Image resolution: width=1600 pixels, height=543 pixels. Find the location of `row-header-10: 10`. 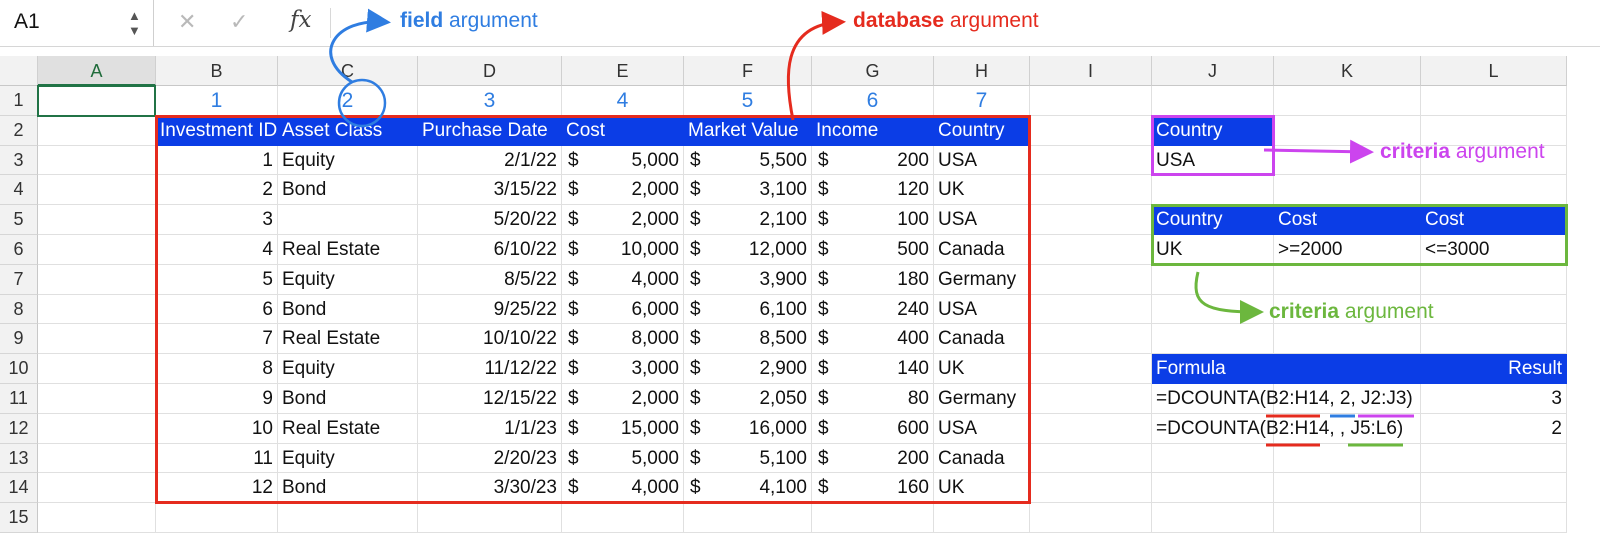

row-header-10: 10 is located at coordinates (19, 369).